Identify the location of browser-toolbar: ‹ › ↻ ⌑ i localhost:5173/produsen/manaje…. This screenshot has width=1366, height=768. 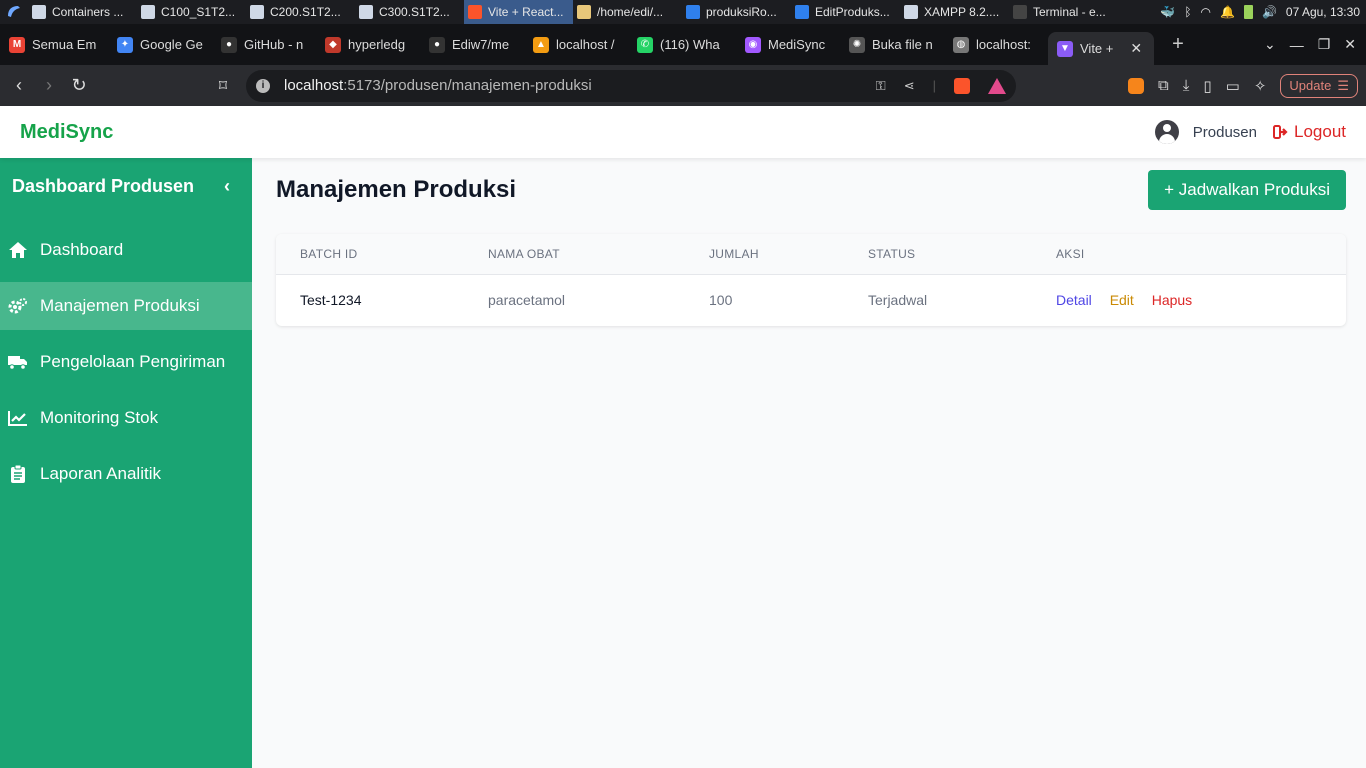
(683, 85).